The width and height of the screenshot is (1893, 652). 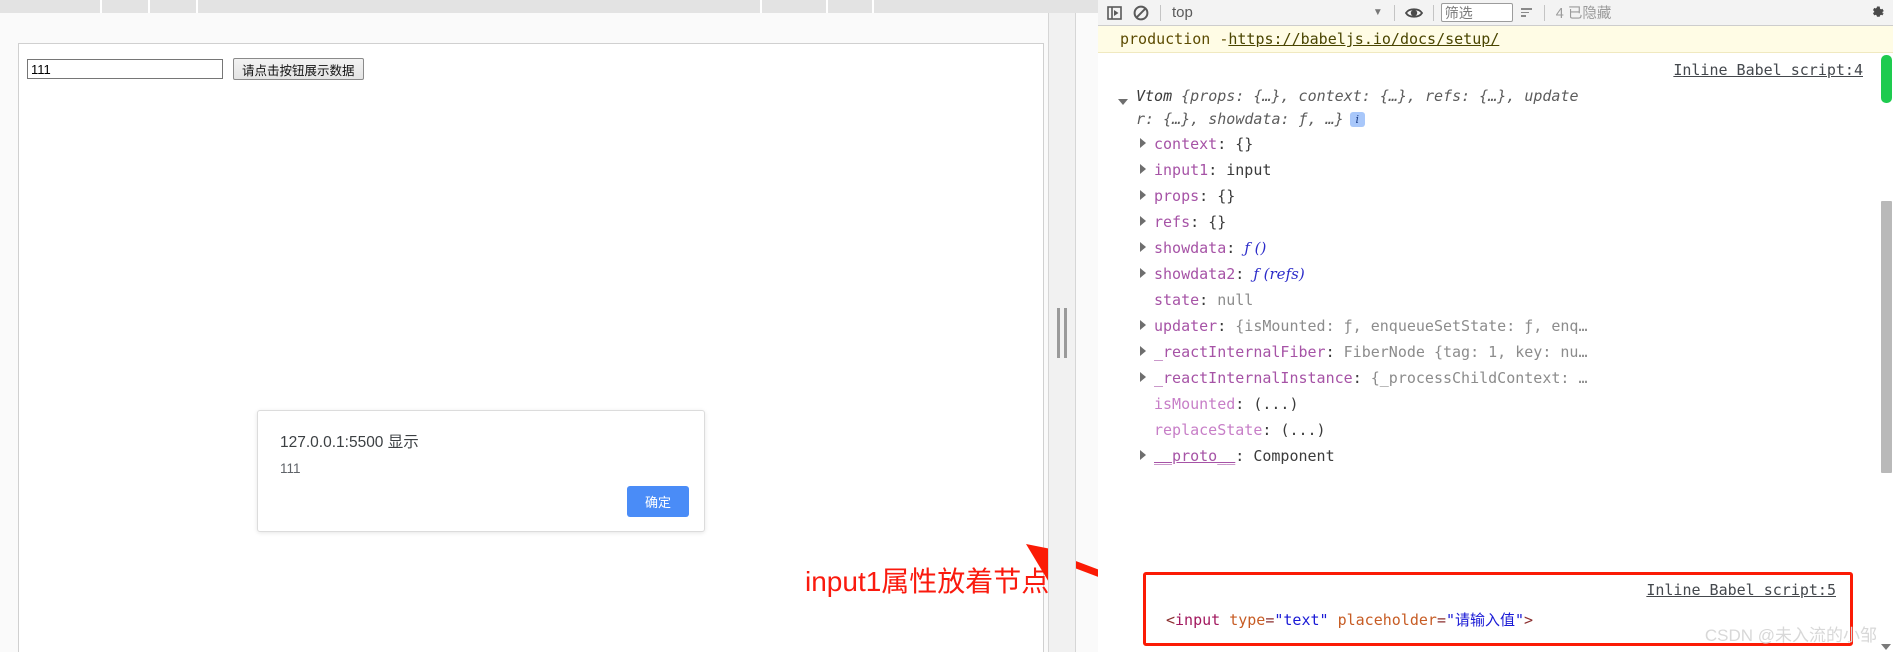 I want to click on property-name: input1, so click(x=1181, y=170).